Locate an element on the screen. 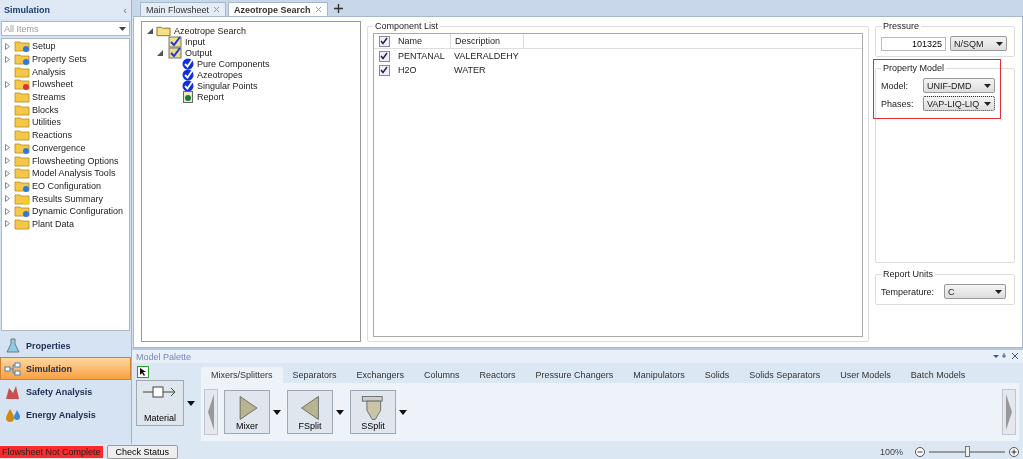 The height and width of the screenshot is (459, 1023). palette-tab: Manipulators is located at coordinates (659, 375).